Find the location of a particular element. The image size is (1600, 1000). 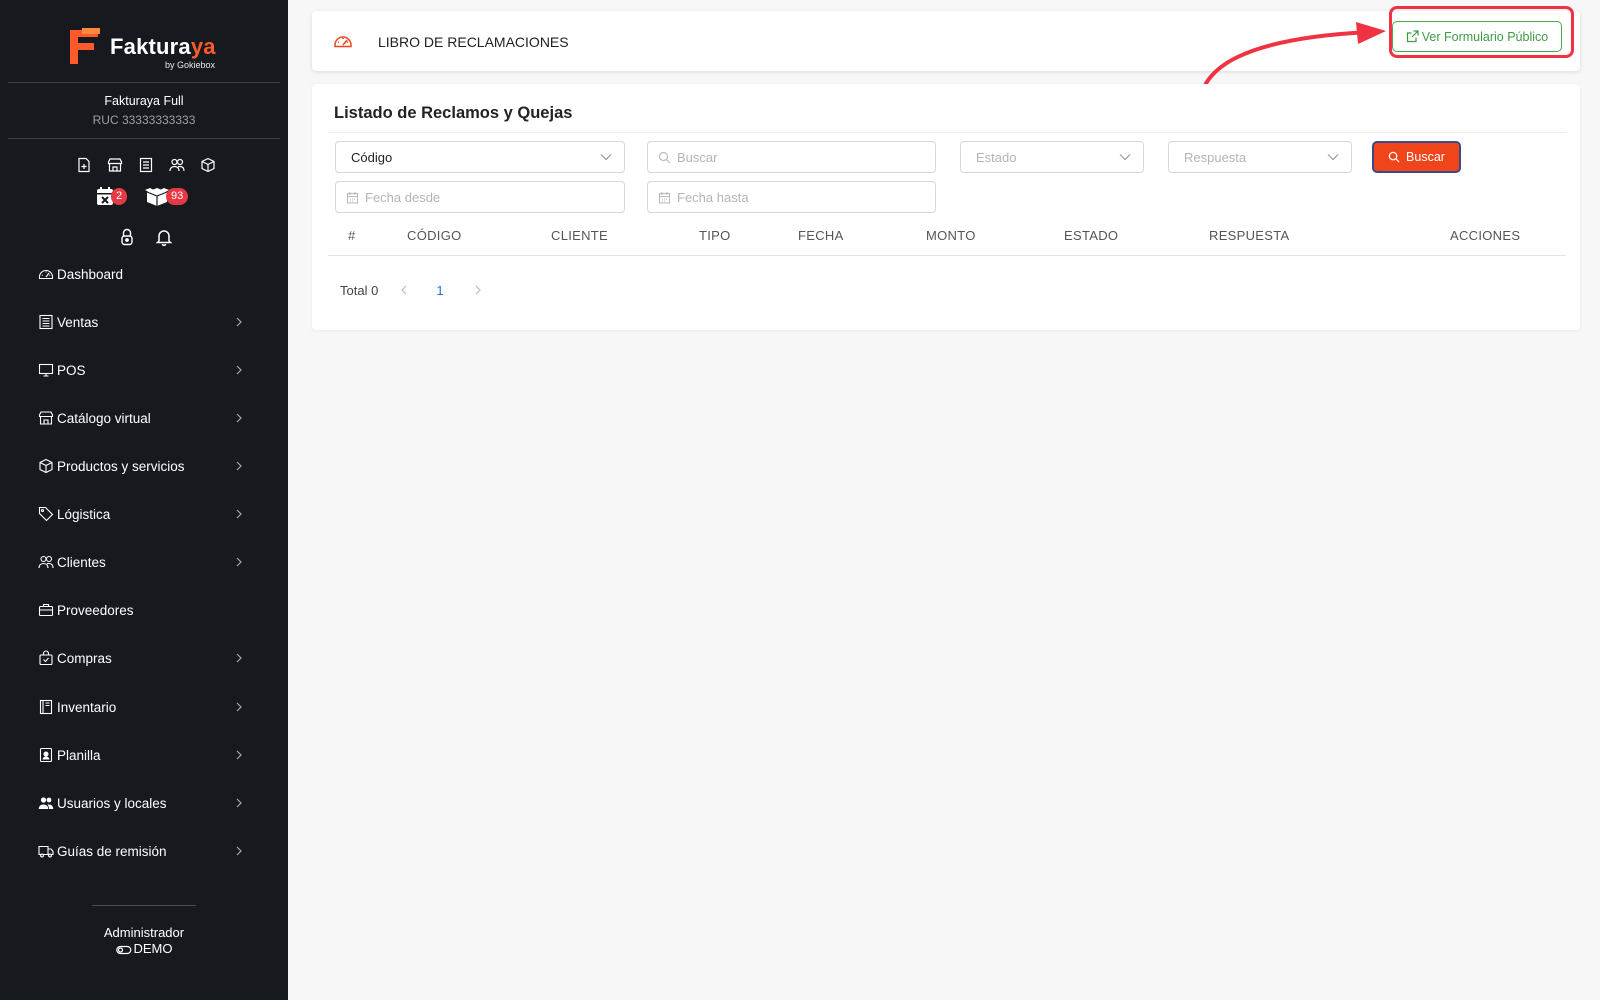

sidebar-item-guias-de-remision: Guías de remisión is located at coordinates (143, 851).